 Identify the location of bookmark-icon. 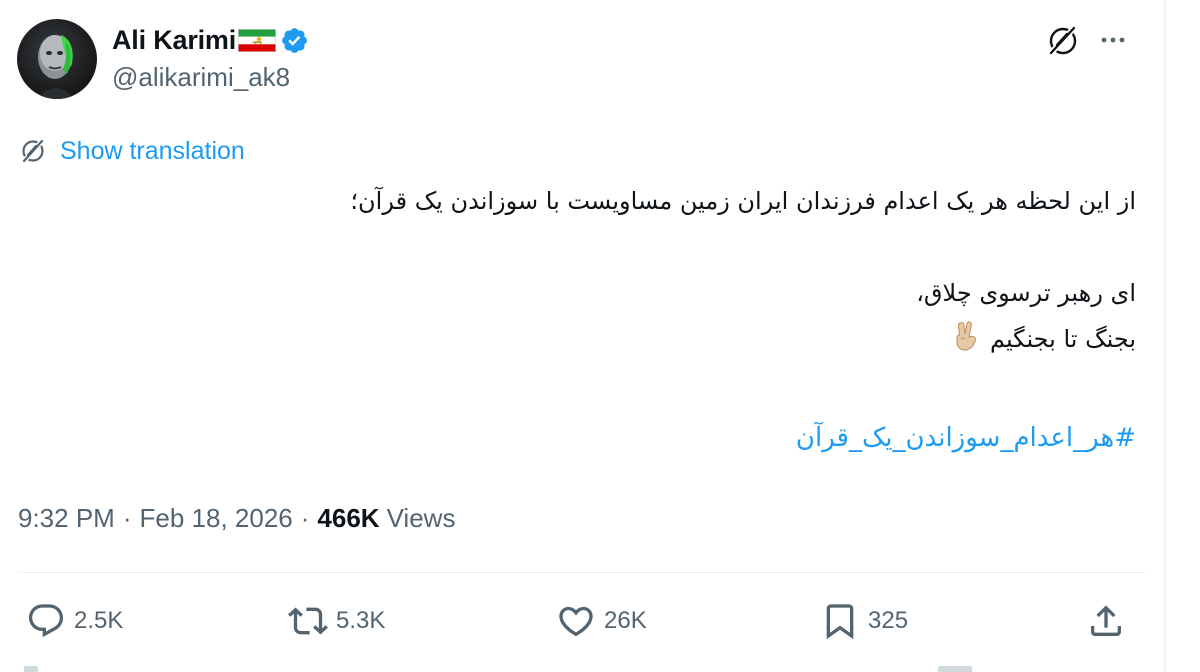
(840, 622).